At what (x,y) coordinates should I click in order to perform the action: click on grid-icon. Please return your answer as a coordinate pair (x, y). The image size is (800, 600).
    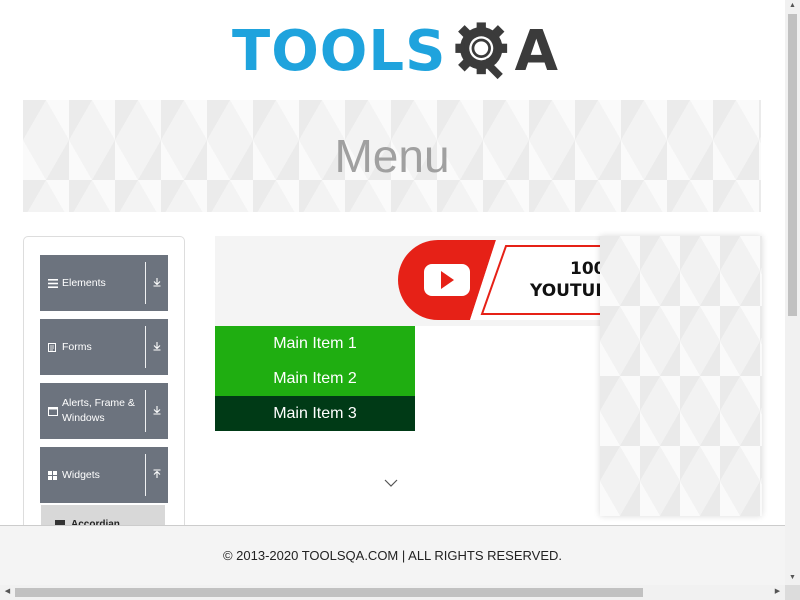
    Looking at the image, I should click on (51, 475).